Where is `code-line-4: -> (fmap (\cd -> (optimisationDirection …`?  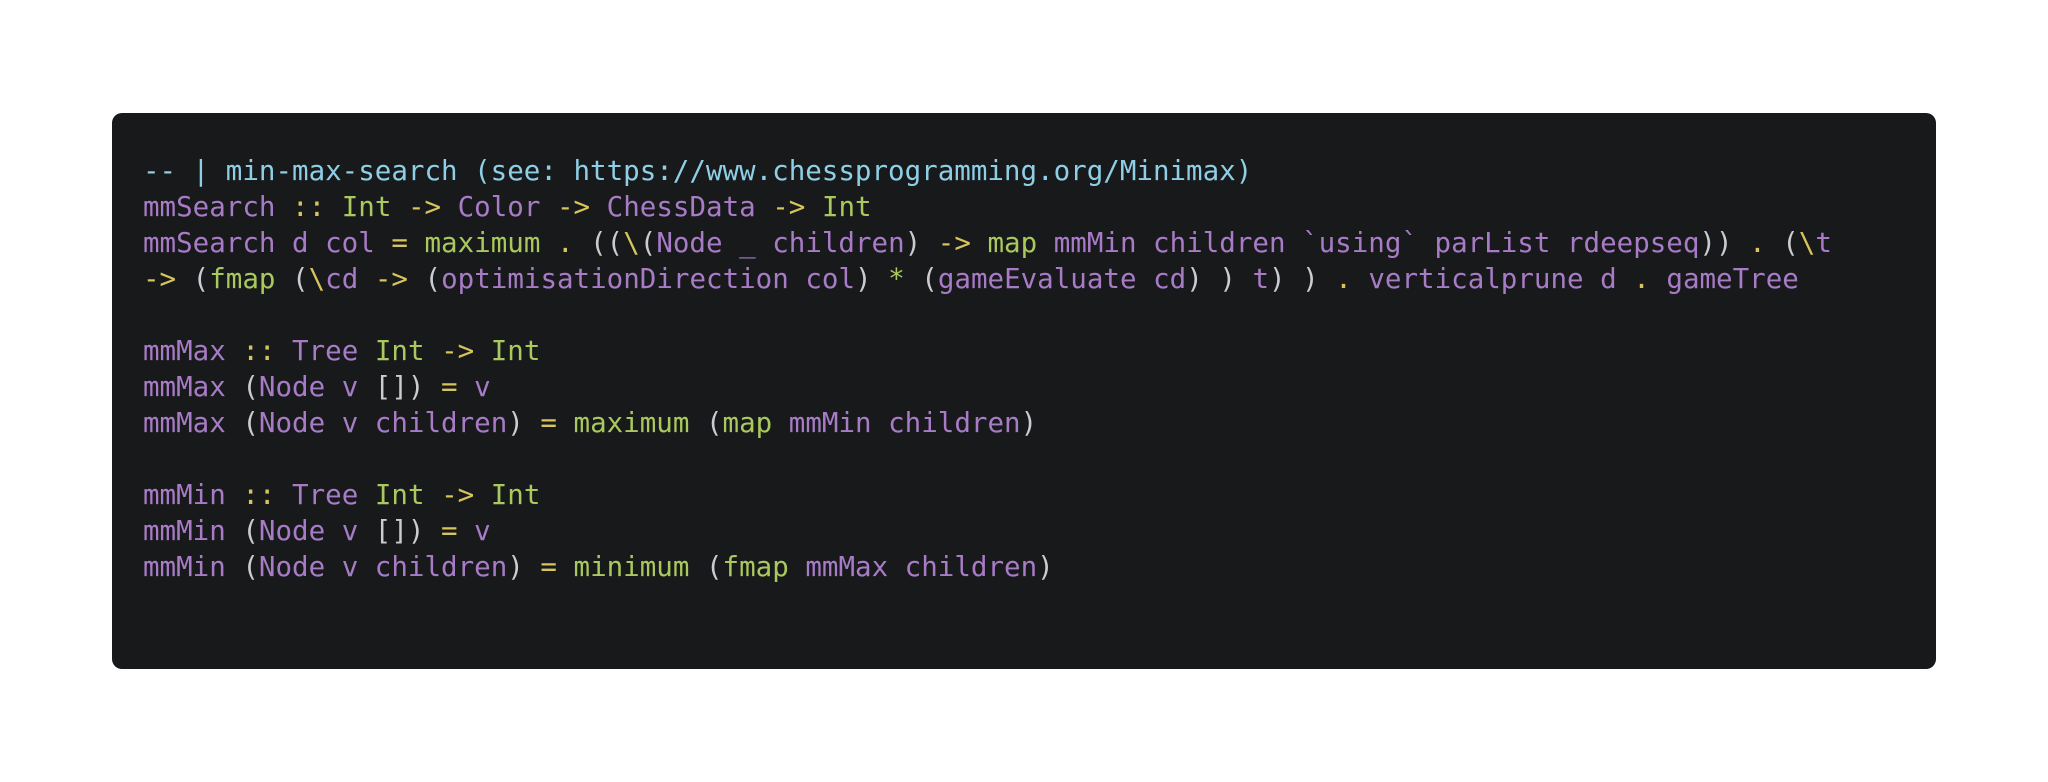
code-line-4: -> (fmap (\cd -> (optimisationDirection … is located at coordinates (1024, 279).